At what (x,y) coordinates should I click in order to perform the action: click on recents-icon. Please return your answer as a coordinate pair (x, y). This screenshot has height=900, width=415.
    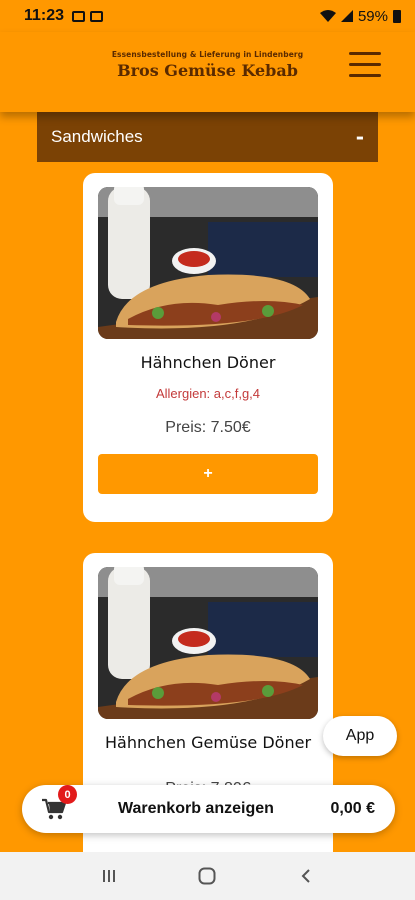
    Looking at the image, I should click on (109, 876).